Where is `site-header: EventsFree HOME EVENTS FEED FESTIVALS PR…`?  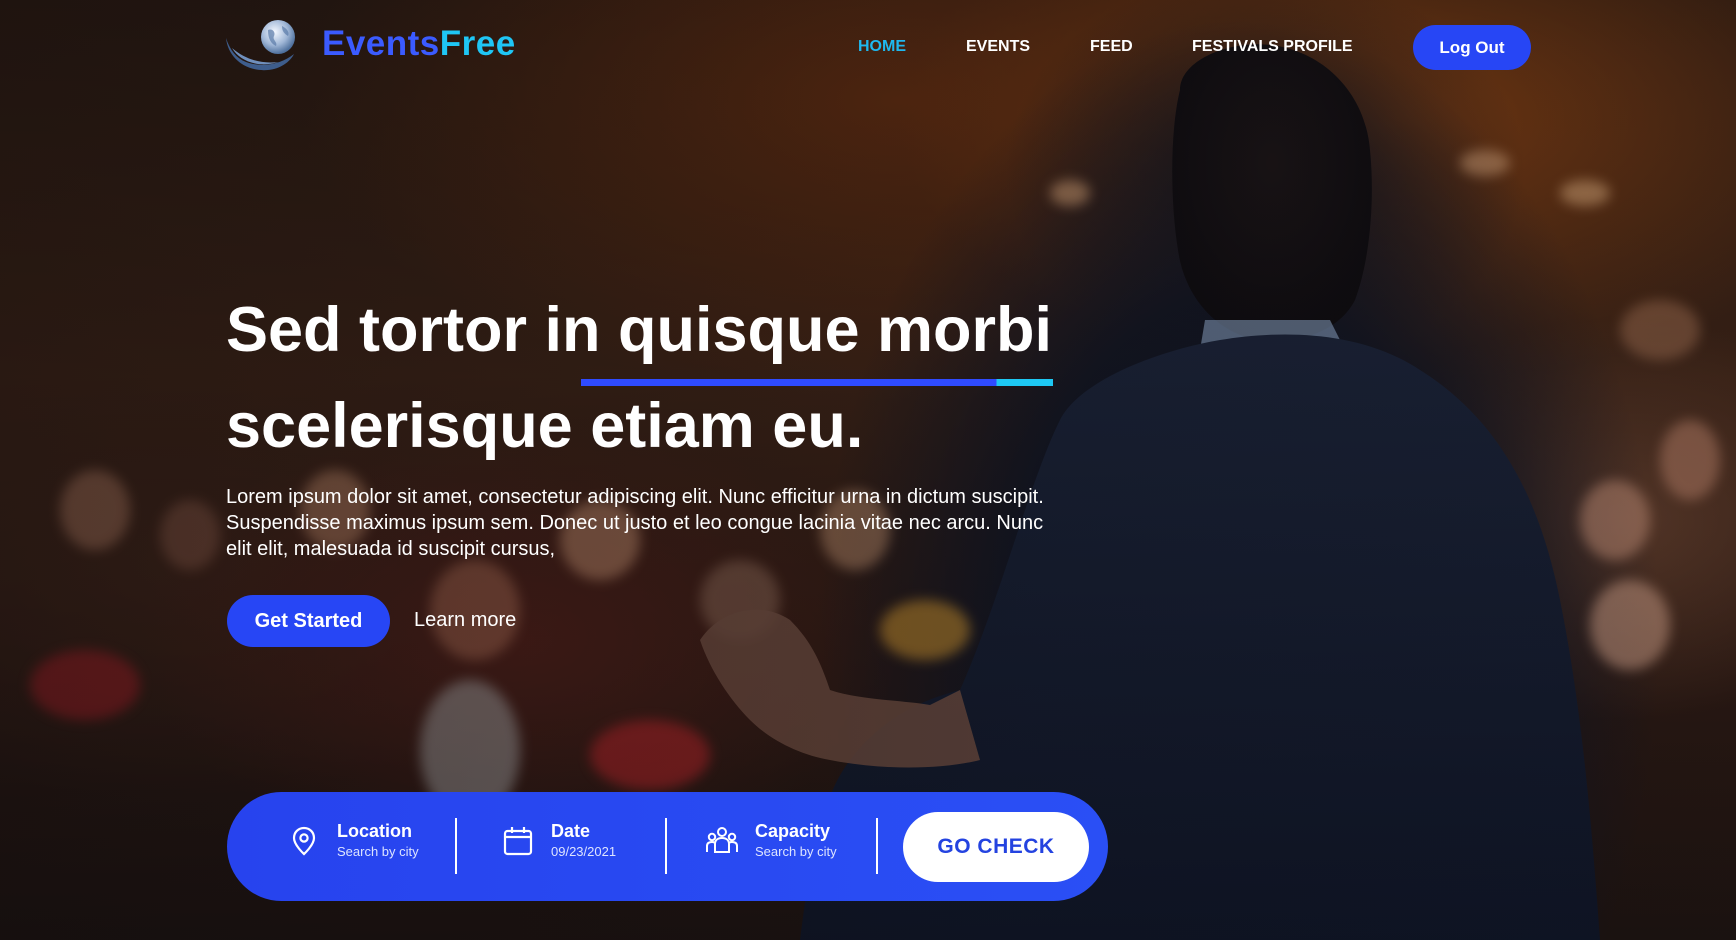 site-header: EventsFree HOME EVENTS FEED FESTIVALS PR… is located at coordinates (868, 48).